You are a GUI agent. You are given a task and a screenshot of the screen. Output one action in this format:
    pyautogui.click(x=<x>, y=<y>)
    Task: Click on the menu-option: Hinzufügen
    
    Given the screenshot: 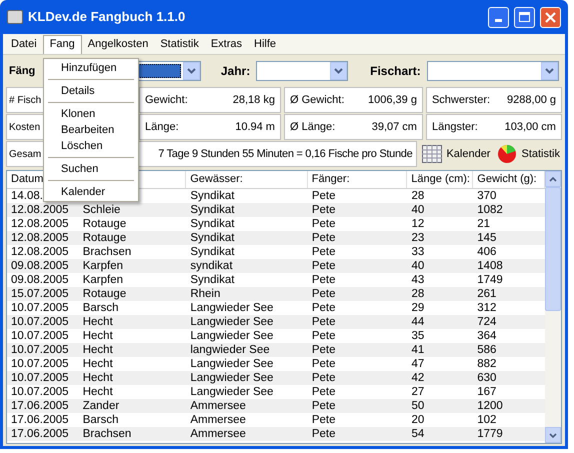 What is the action you would take?
    pyautogui.click(x=91, y=68)
    